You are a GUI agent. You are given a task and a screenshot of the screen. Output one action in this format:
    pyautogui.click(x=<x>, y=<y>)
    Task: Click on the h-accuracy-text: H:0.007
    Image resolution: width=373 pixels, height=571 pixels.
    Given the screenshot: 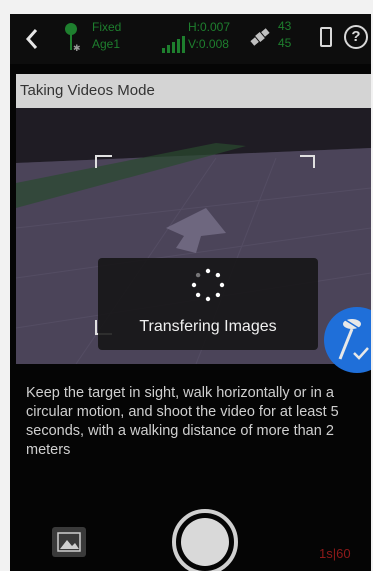 What is the action you would take?
    pyautogui.click(x=209, y=27)
    